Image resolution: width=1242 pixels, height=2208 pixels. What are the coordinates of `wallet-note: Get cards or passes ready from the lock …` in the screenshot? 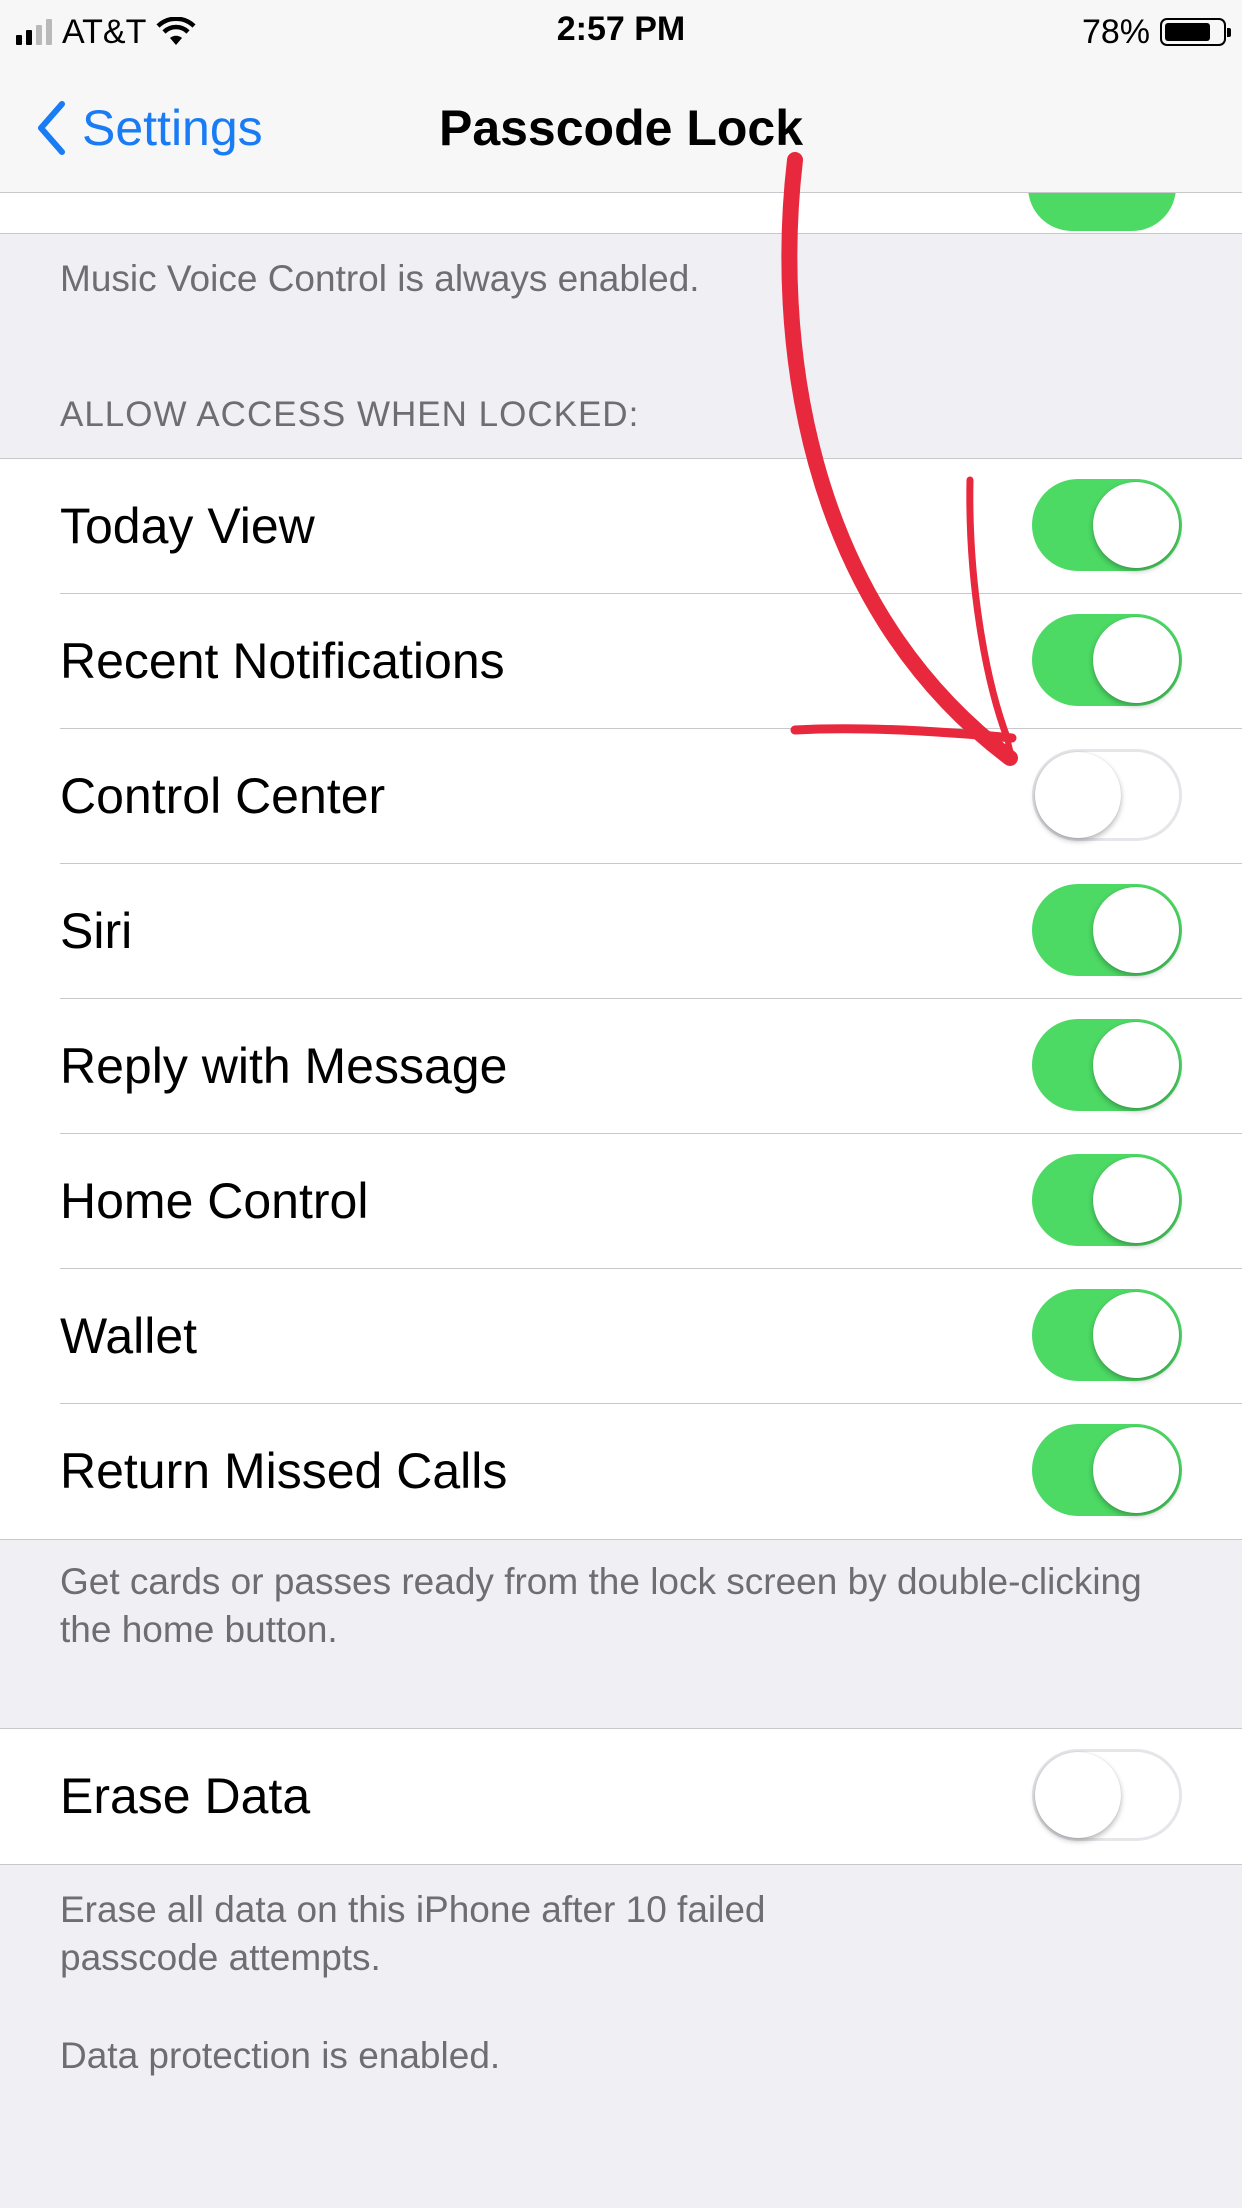 It's located at (601, 1605).